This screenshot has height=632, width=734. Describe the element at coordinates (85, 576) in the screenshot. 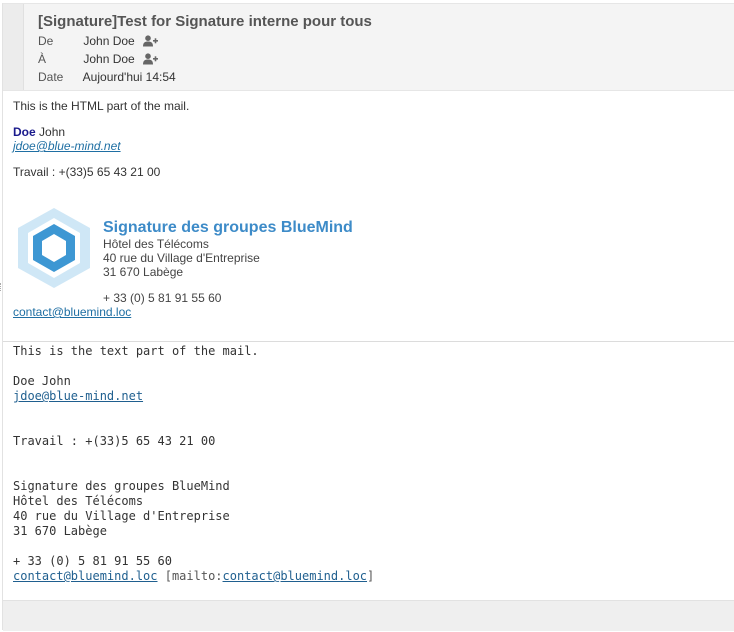

I see `text-contact-link: contact@bluemind.loc` at that location.